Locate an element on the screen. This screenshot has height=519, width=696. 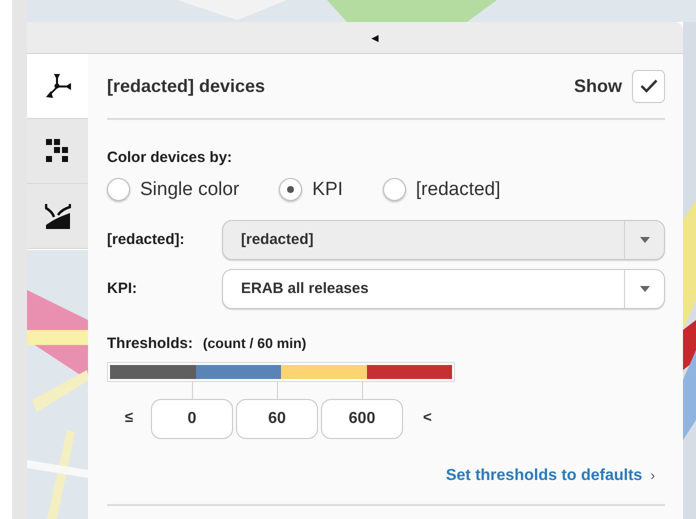
area-chart-icon is located at coordinates (57, 216).